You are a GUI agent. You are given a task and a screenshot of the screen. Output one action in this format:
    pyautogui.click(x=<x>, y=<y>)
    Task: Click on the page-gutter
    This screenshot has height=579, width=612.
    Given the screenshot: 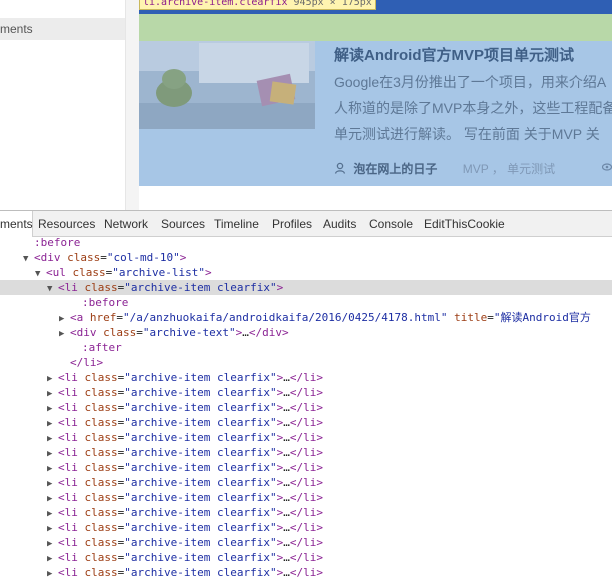 What is the action you would take?
    pyautogui.click(x=132, y=105)
    